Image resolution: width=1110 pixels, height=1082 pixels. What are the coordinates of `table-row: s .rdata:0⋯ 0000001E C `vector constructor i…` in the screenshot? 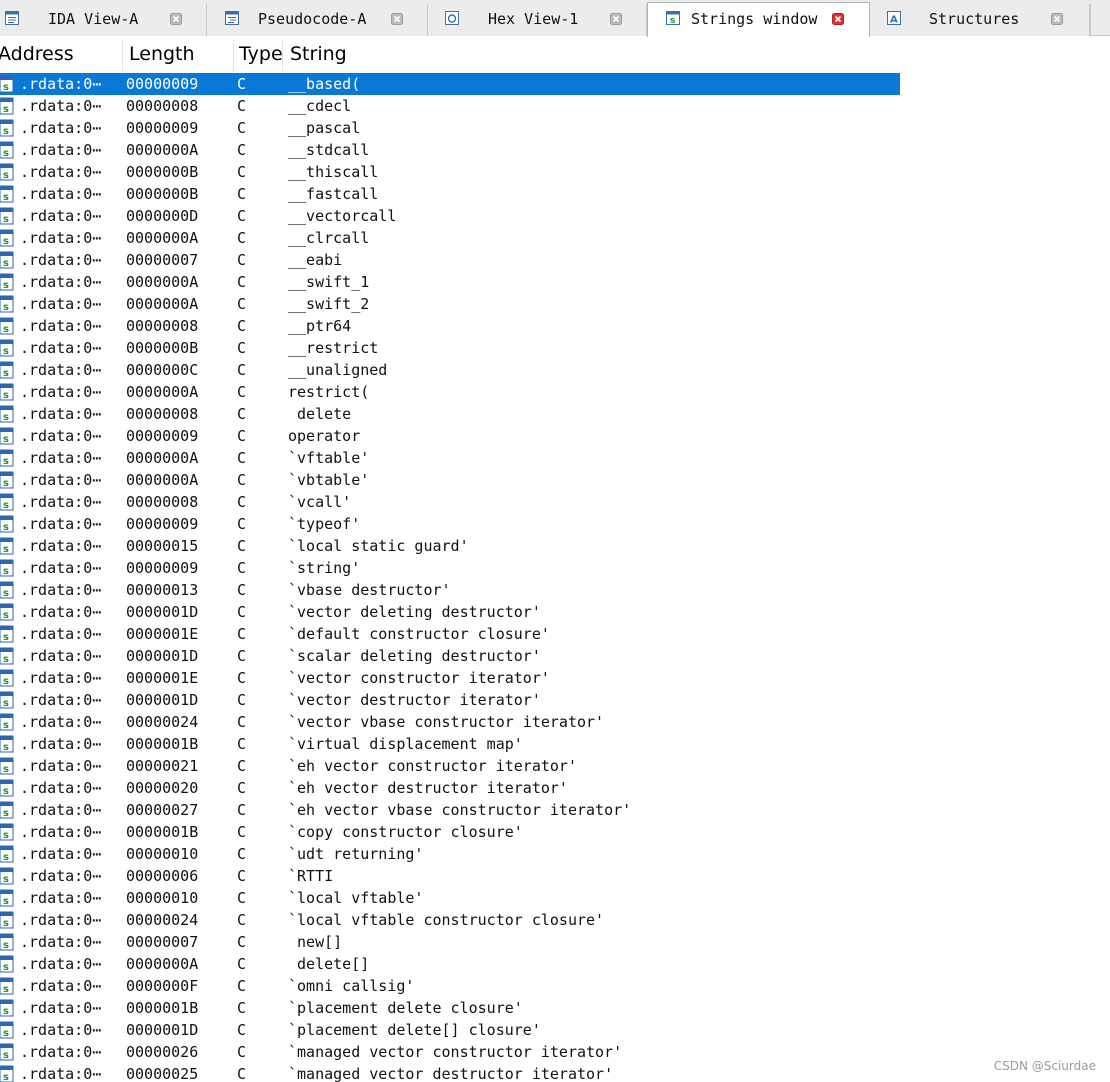 It's located at (450, 678).